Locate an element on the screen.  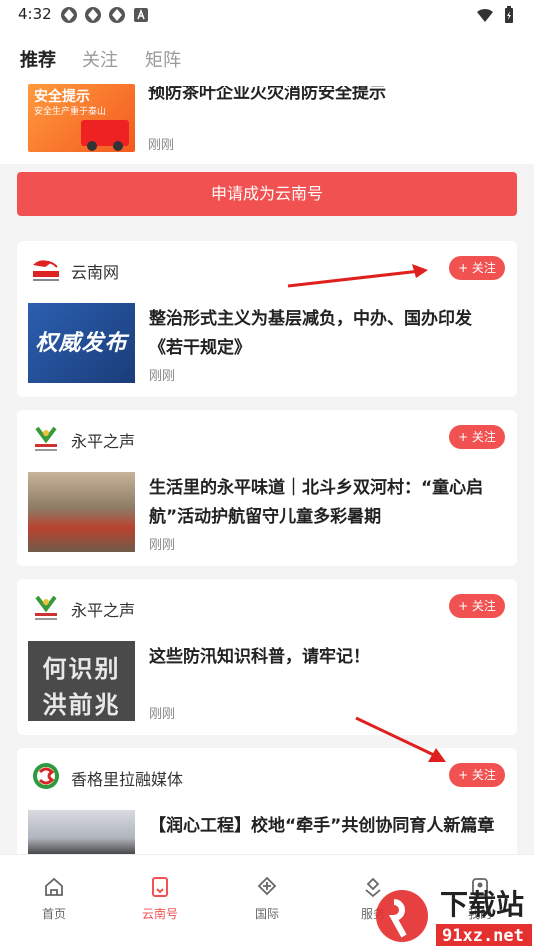
nav-label: 国际 is located at coordinates (266, 914).